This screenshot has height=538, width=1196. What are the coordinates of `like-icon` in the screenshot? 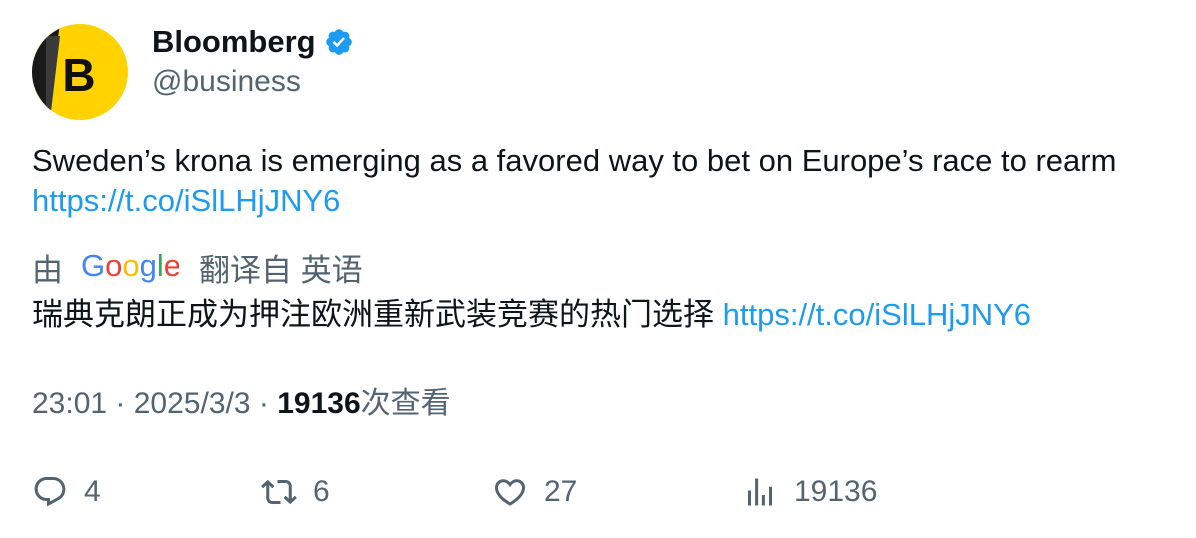 It's located at (510, 492).